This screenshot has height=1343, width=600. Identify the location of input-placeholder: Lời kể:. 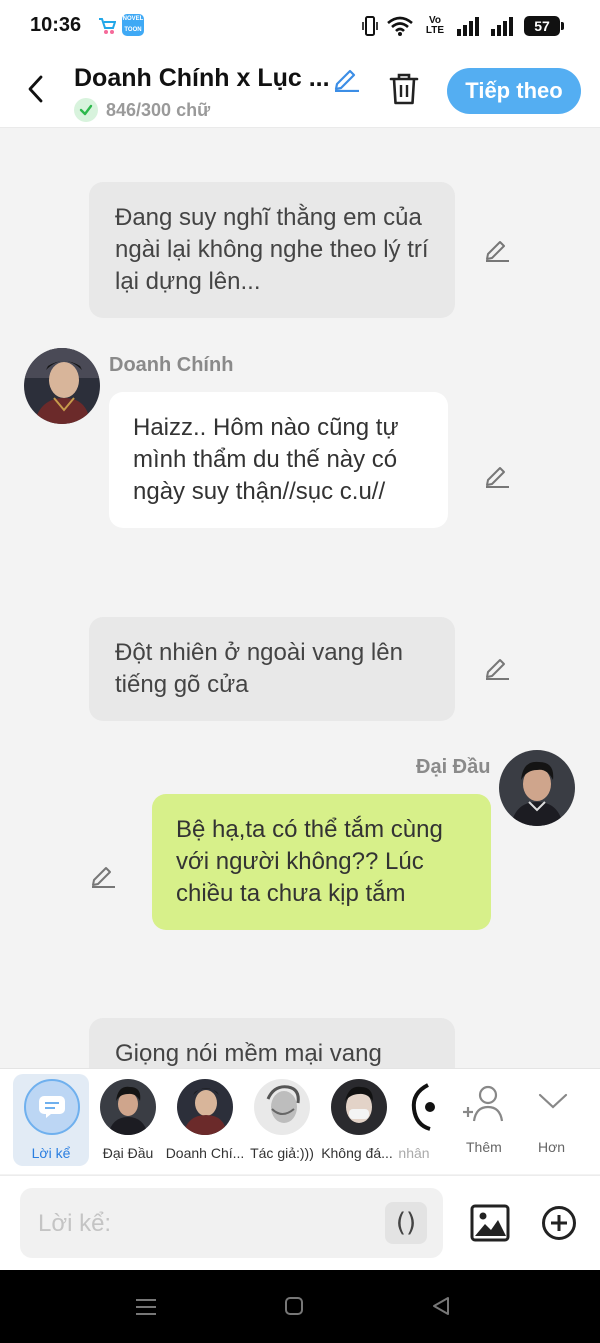
(75, 1223).